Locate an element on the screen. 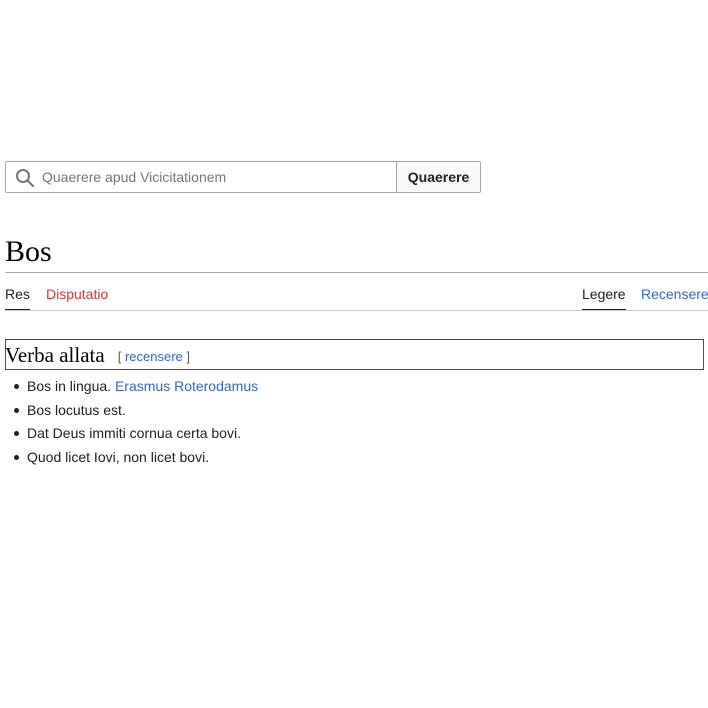 The image size is (708, 708). list-item: Bos locutus est. is located at coordinates (131, 411).